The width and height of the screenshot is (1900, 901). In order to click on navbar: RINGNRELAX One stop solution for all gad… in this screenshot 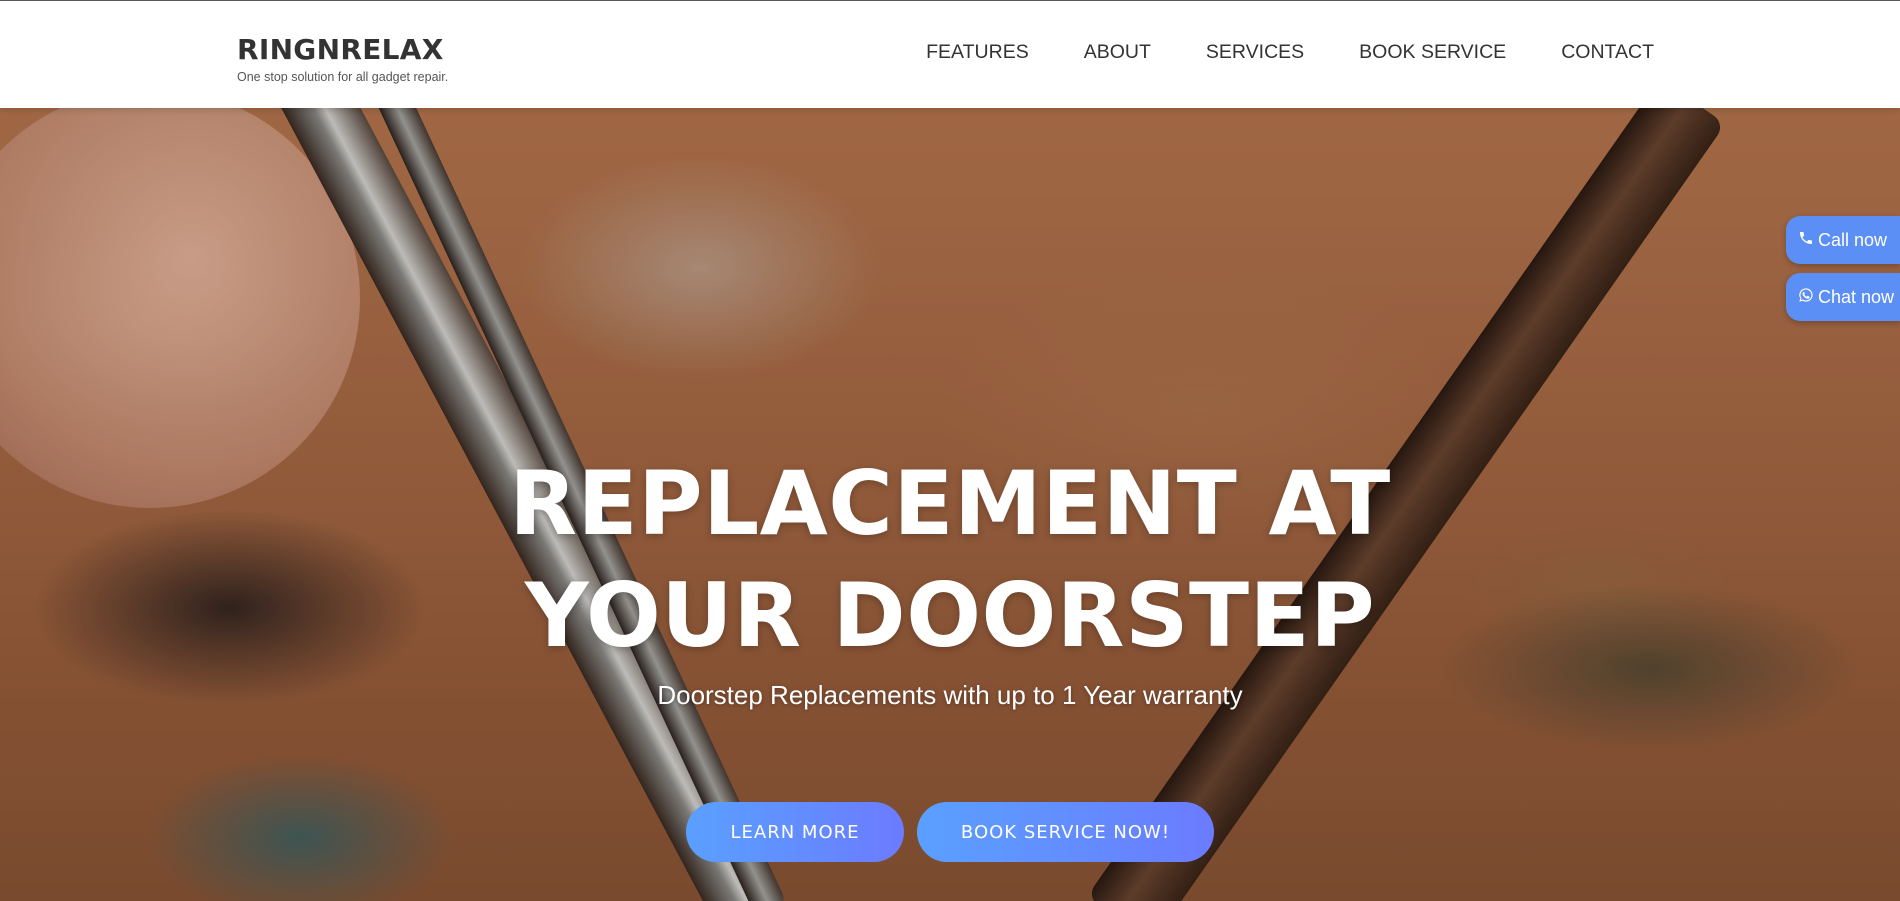, I will do `click(950, 54)`.